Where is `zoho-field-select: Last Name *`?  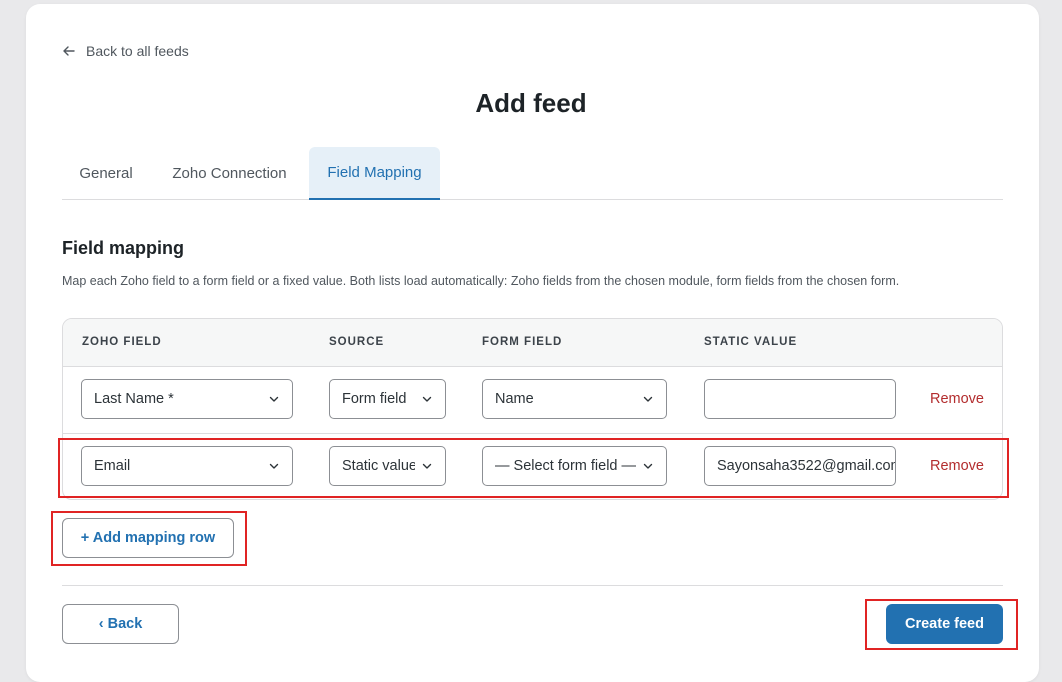
zoho-field-select: Last Name * is located at coordinates (187, 399).